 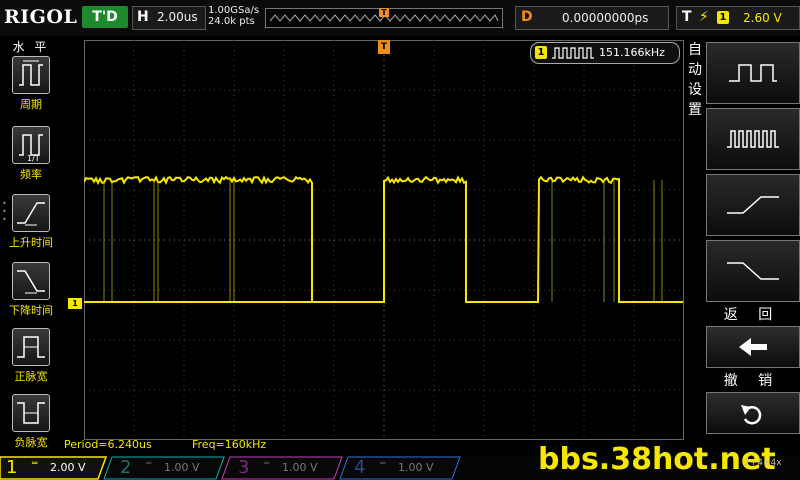 What do you see at coordinates (384, 12) in the screenshot?
I see `trigger-position-top-marker: T` at bounding box center [384, 12].